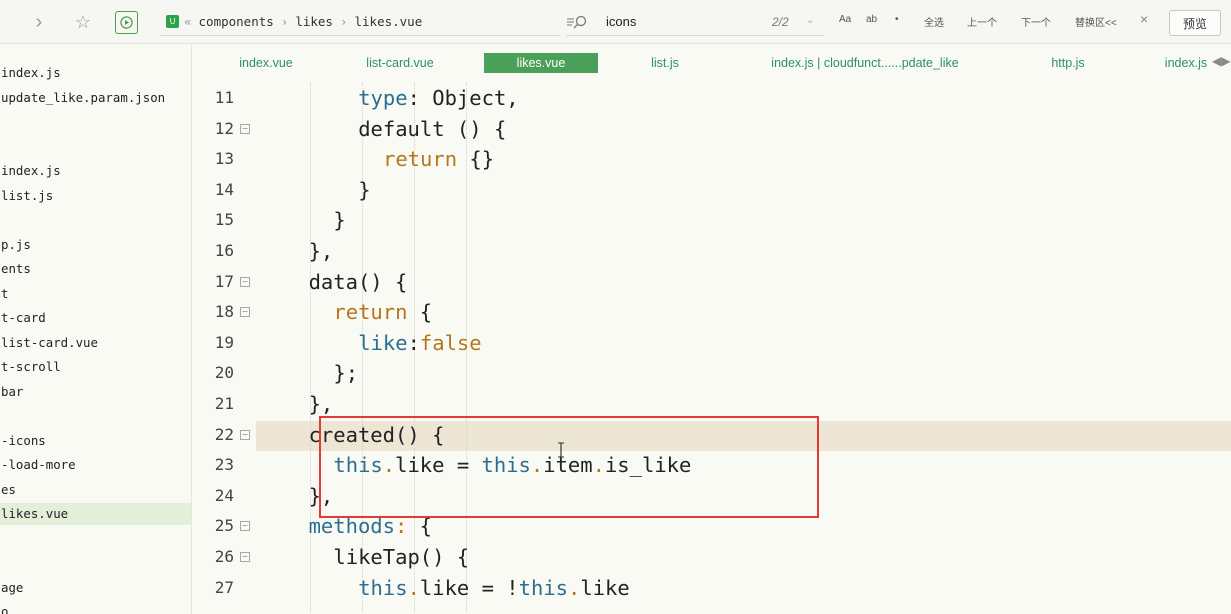 The height and width of the screenshot is (614, 1231). Describe the element at coordinates (665, 63) in the screenshot. I see `tab-list-js: list.js` at that location.